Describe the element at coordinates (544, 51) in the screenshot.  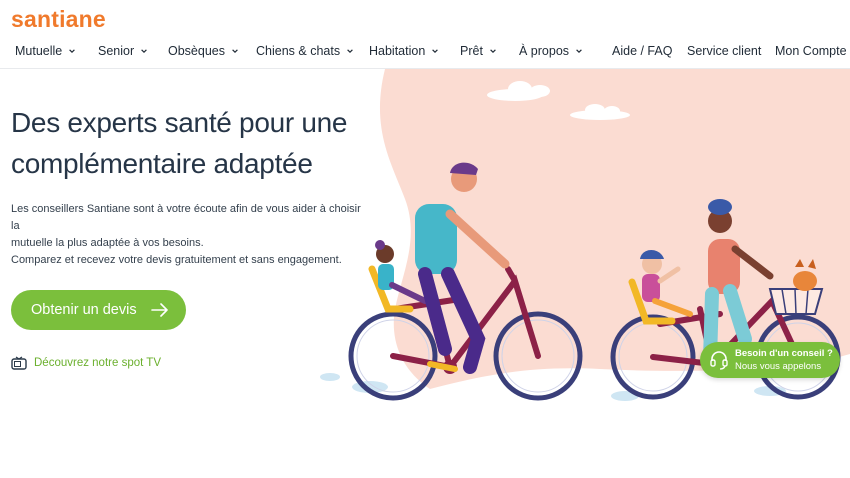
I see `nav-item-label: À propos` at that location.